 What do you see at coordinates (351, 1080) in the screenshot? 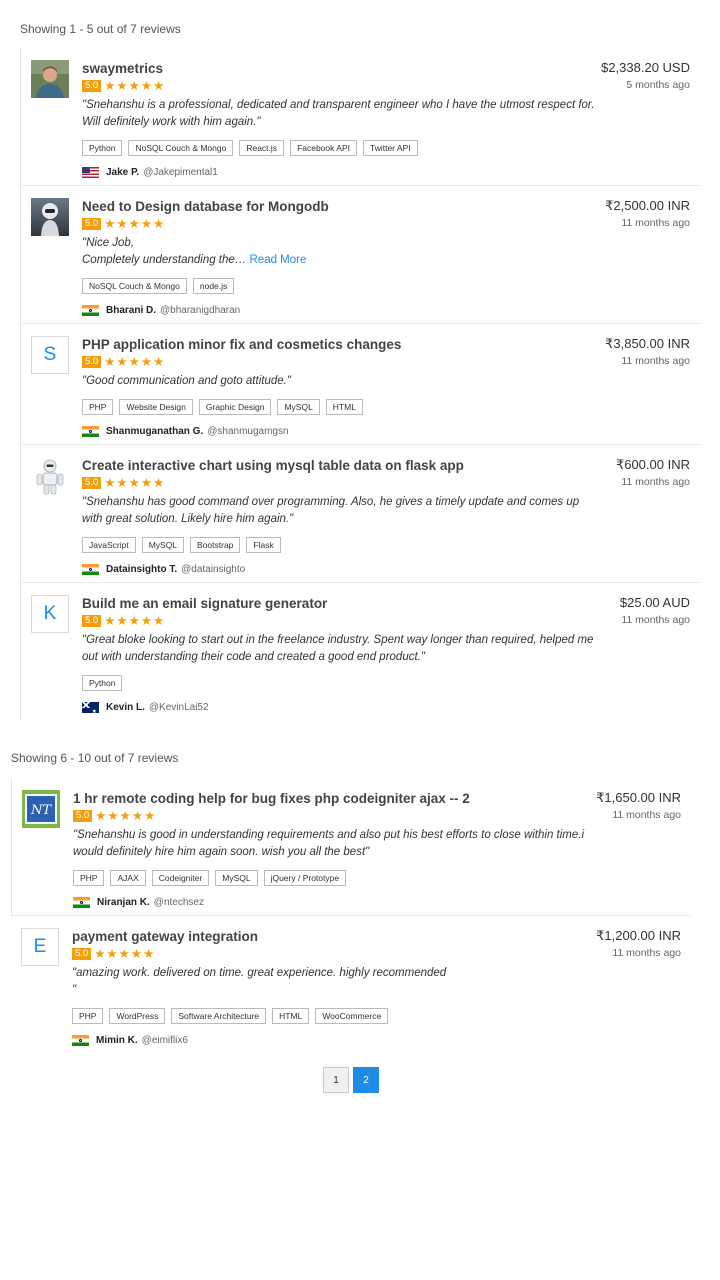
I see `pagination: 1 2` at bounding box center [351, 1080].